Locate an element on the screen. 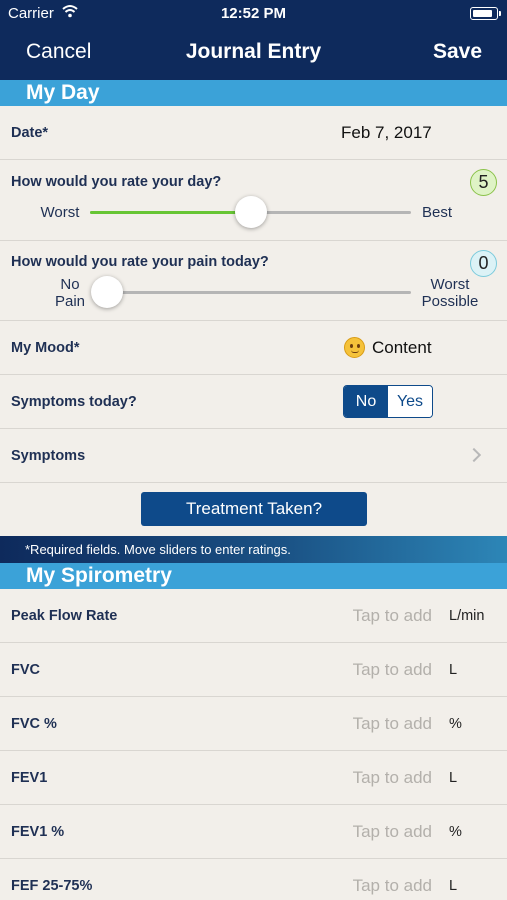 The image size is (507, 900). section-header-my-day: My Day is located at coordinates (253, 93).